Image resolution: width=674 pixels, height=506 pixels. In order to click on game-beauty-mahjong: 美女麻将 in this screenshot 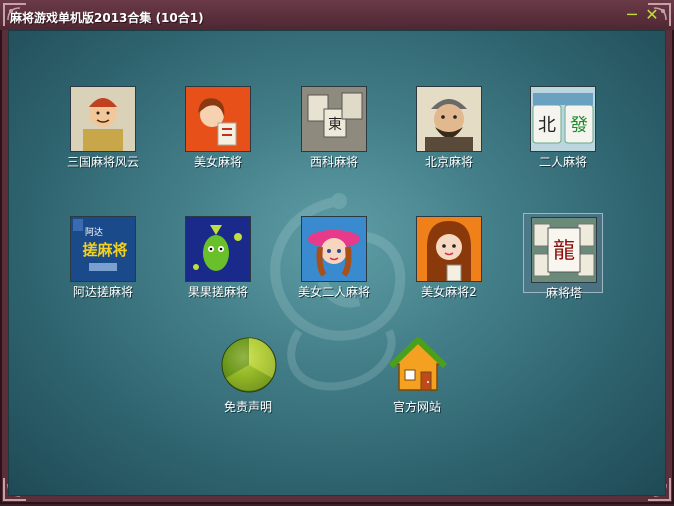, I will do `click(218, 126)`.